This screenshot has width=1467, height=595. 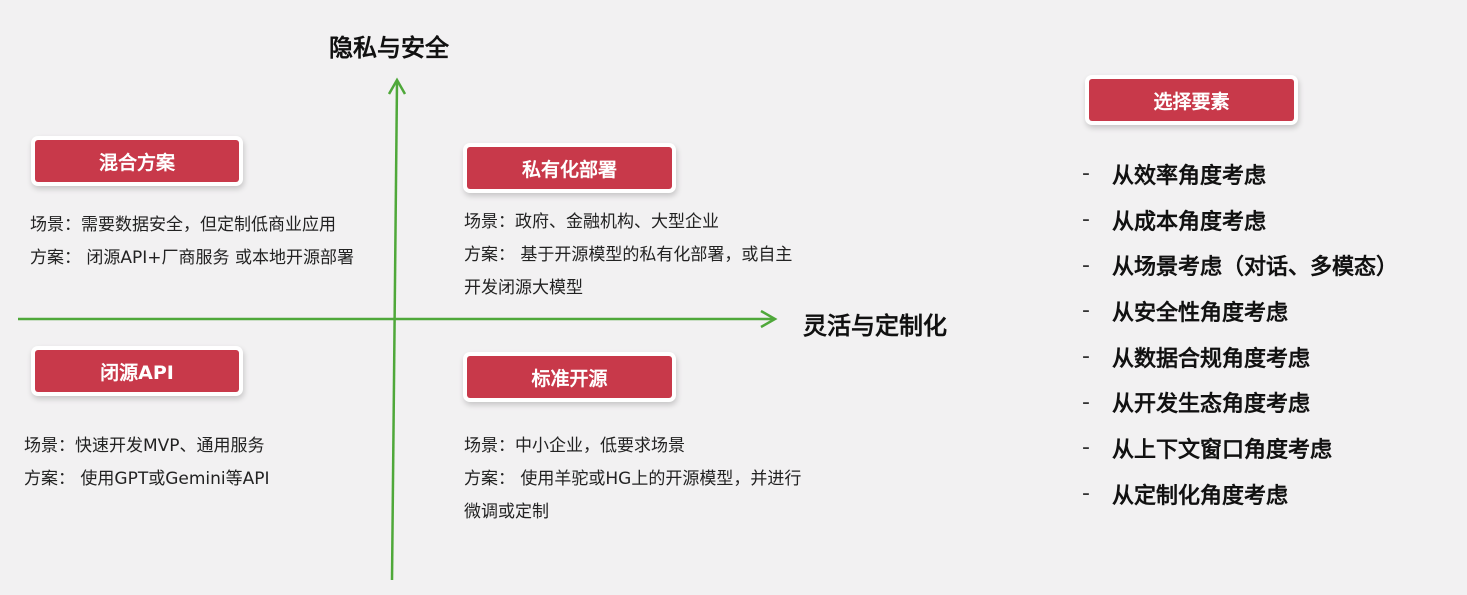 What do you see at coordinates (394, 331) in the screenshot?
I see `y-axis-line` at bounding box center [394, 331].